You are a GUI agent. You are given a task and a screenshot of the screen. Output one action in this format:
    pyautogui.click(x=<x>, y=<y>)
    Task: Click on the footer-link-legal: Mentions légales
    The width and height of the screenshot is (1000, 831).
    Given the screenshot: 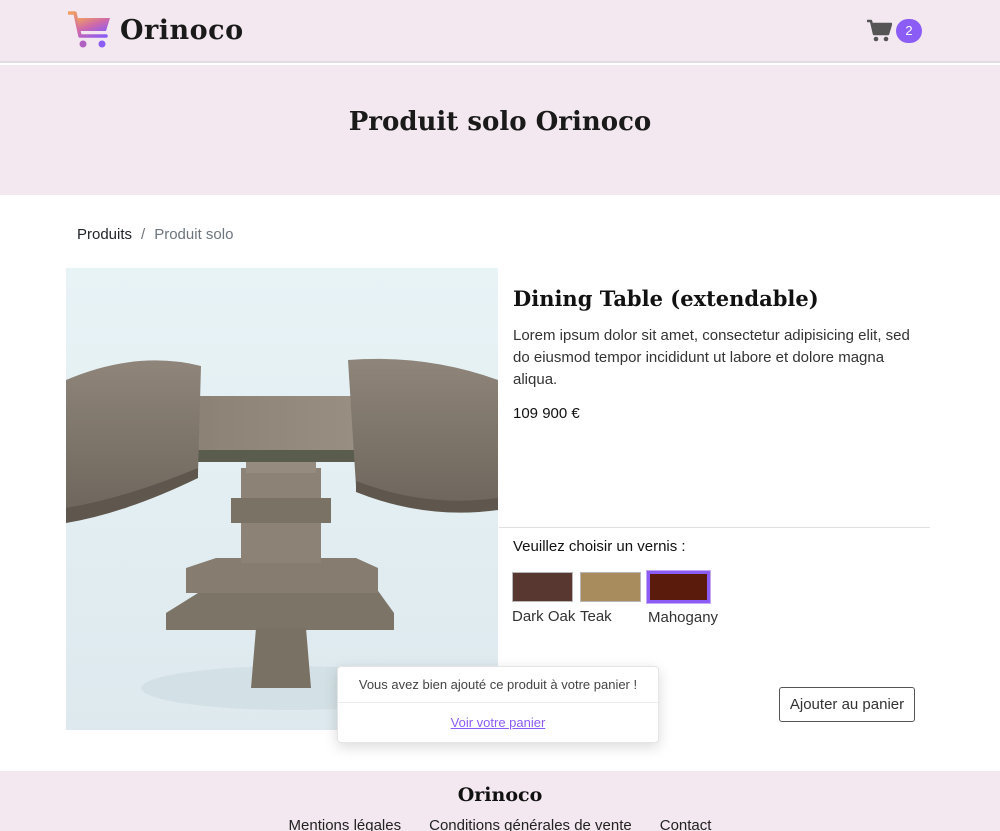 What is the action you would take?
    pyautogui.click(x=345, y=824)
    